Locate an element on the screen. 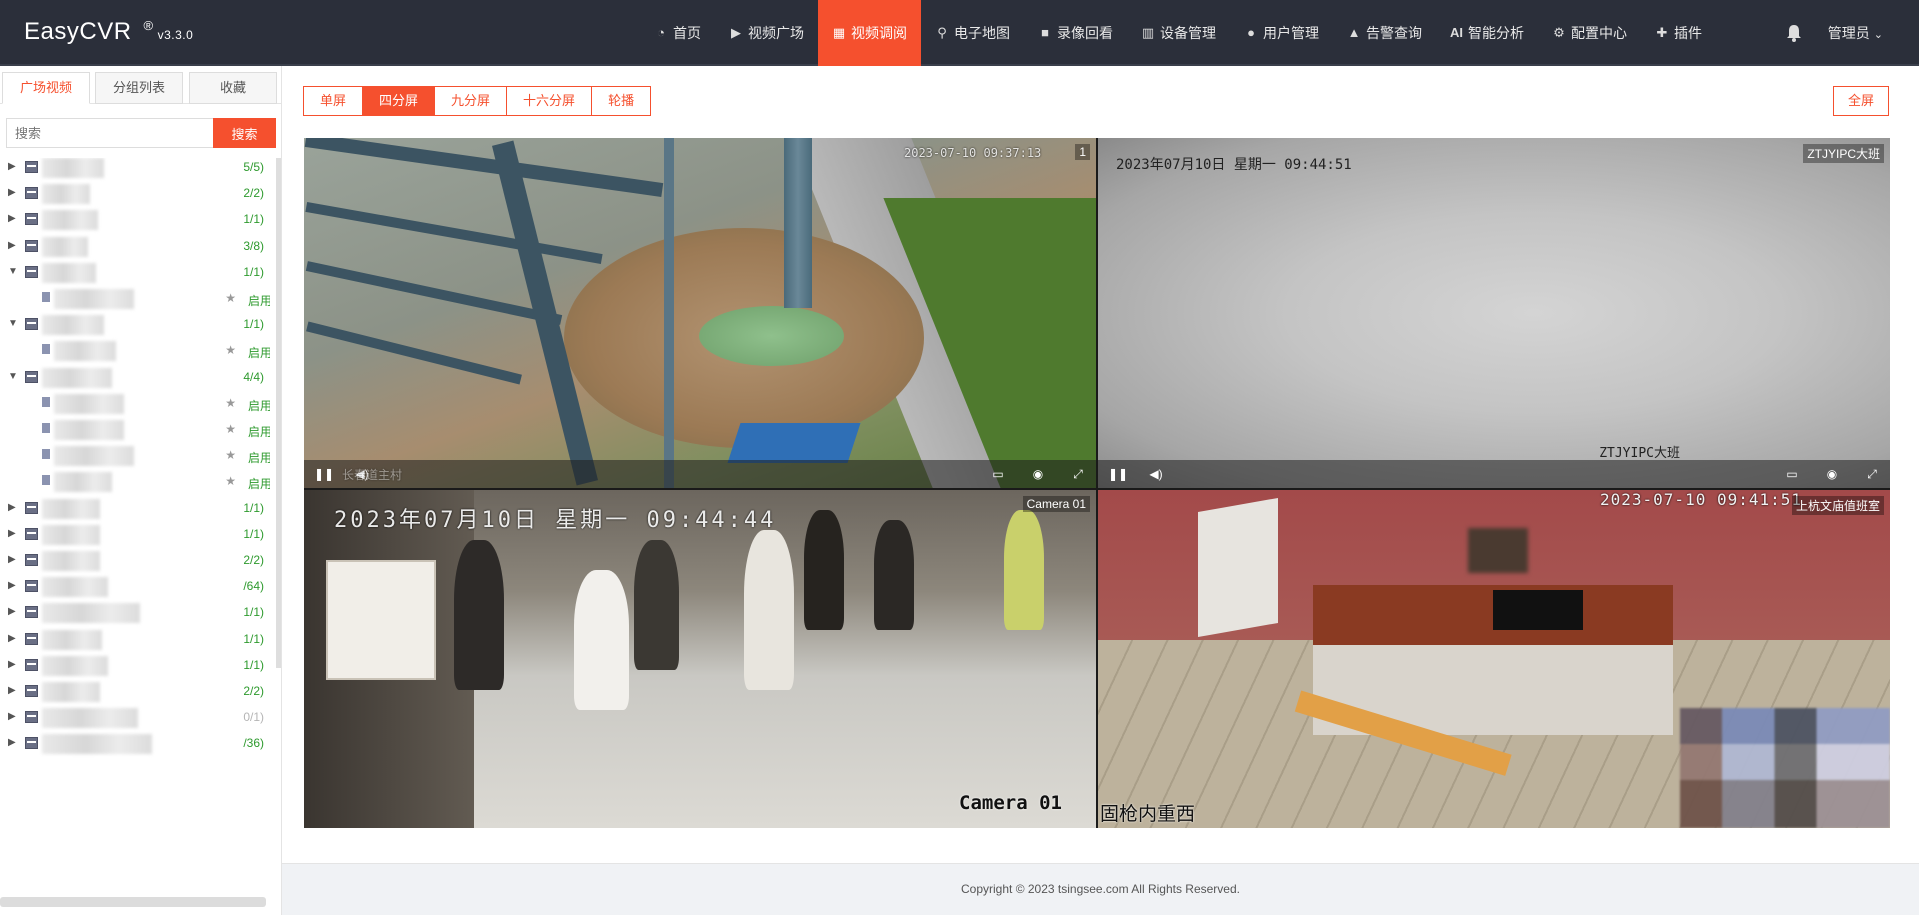  device-count: 0/1) is located at coordinates (253, 717).